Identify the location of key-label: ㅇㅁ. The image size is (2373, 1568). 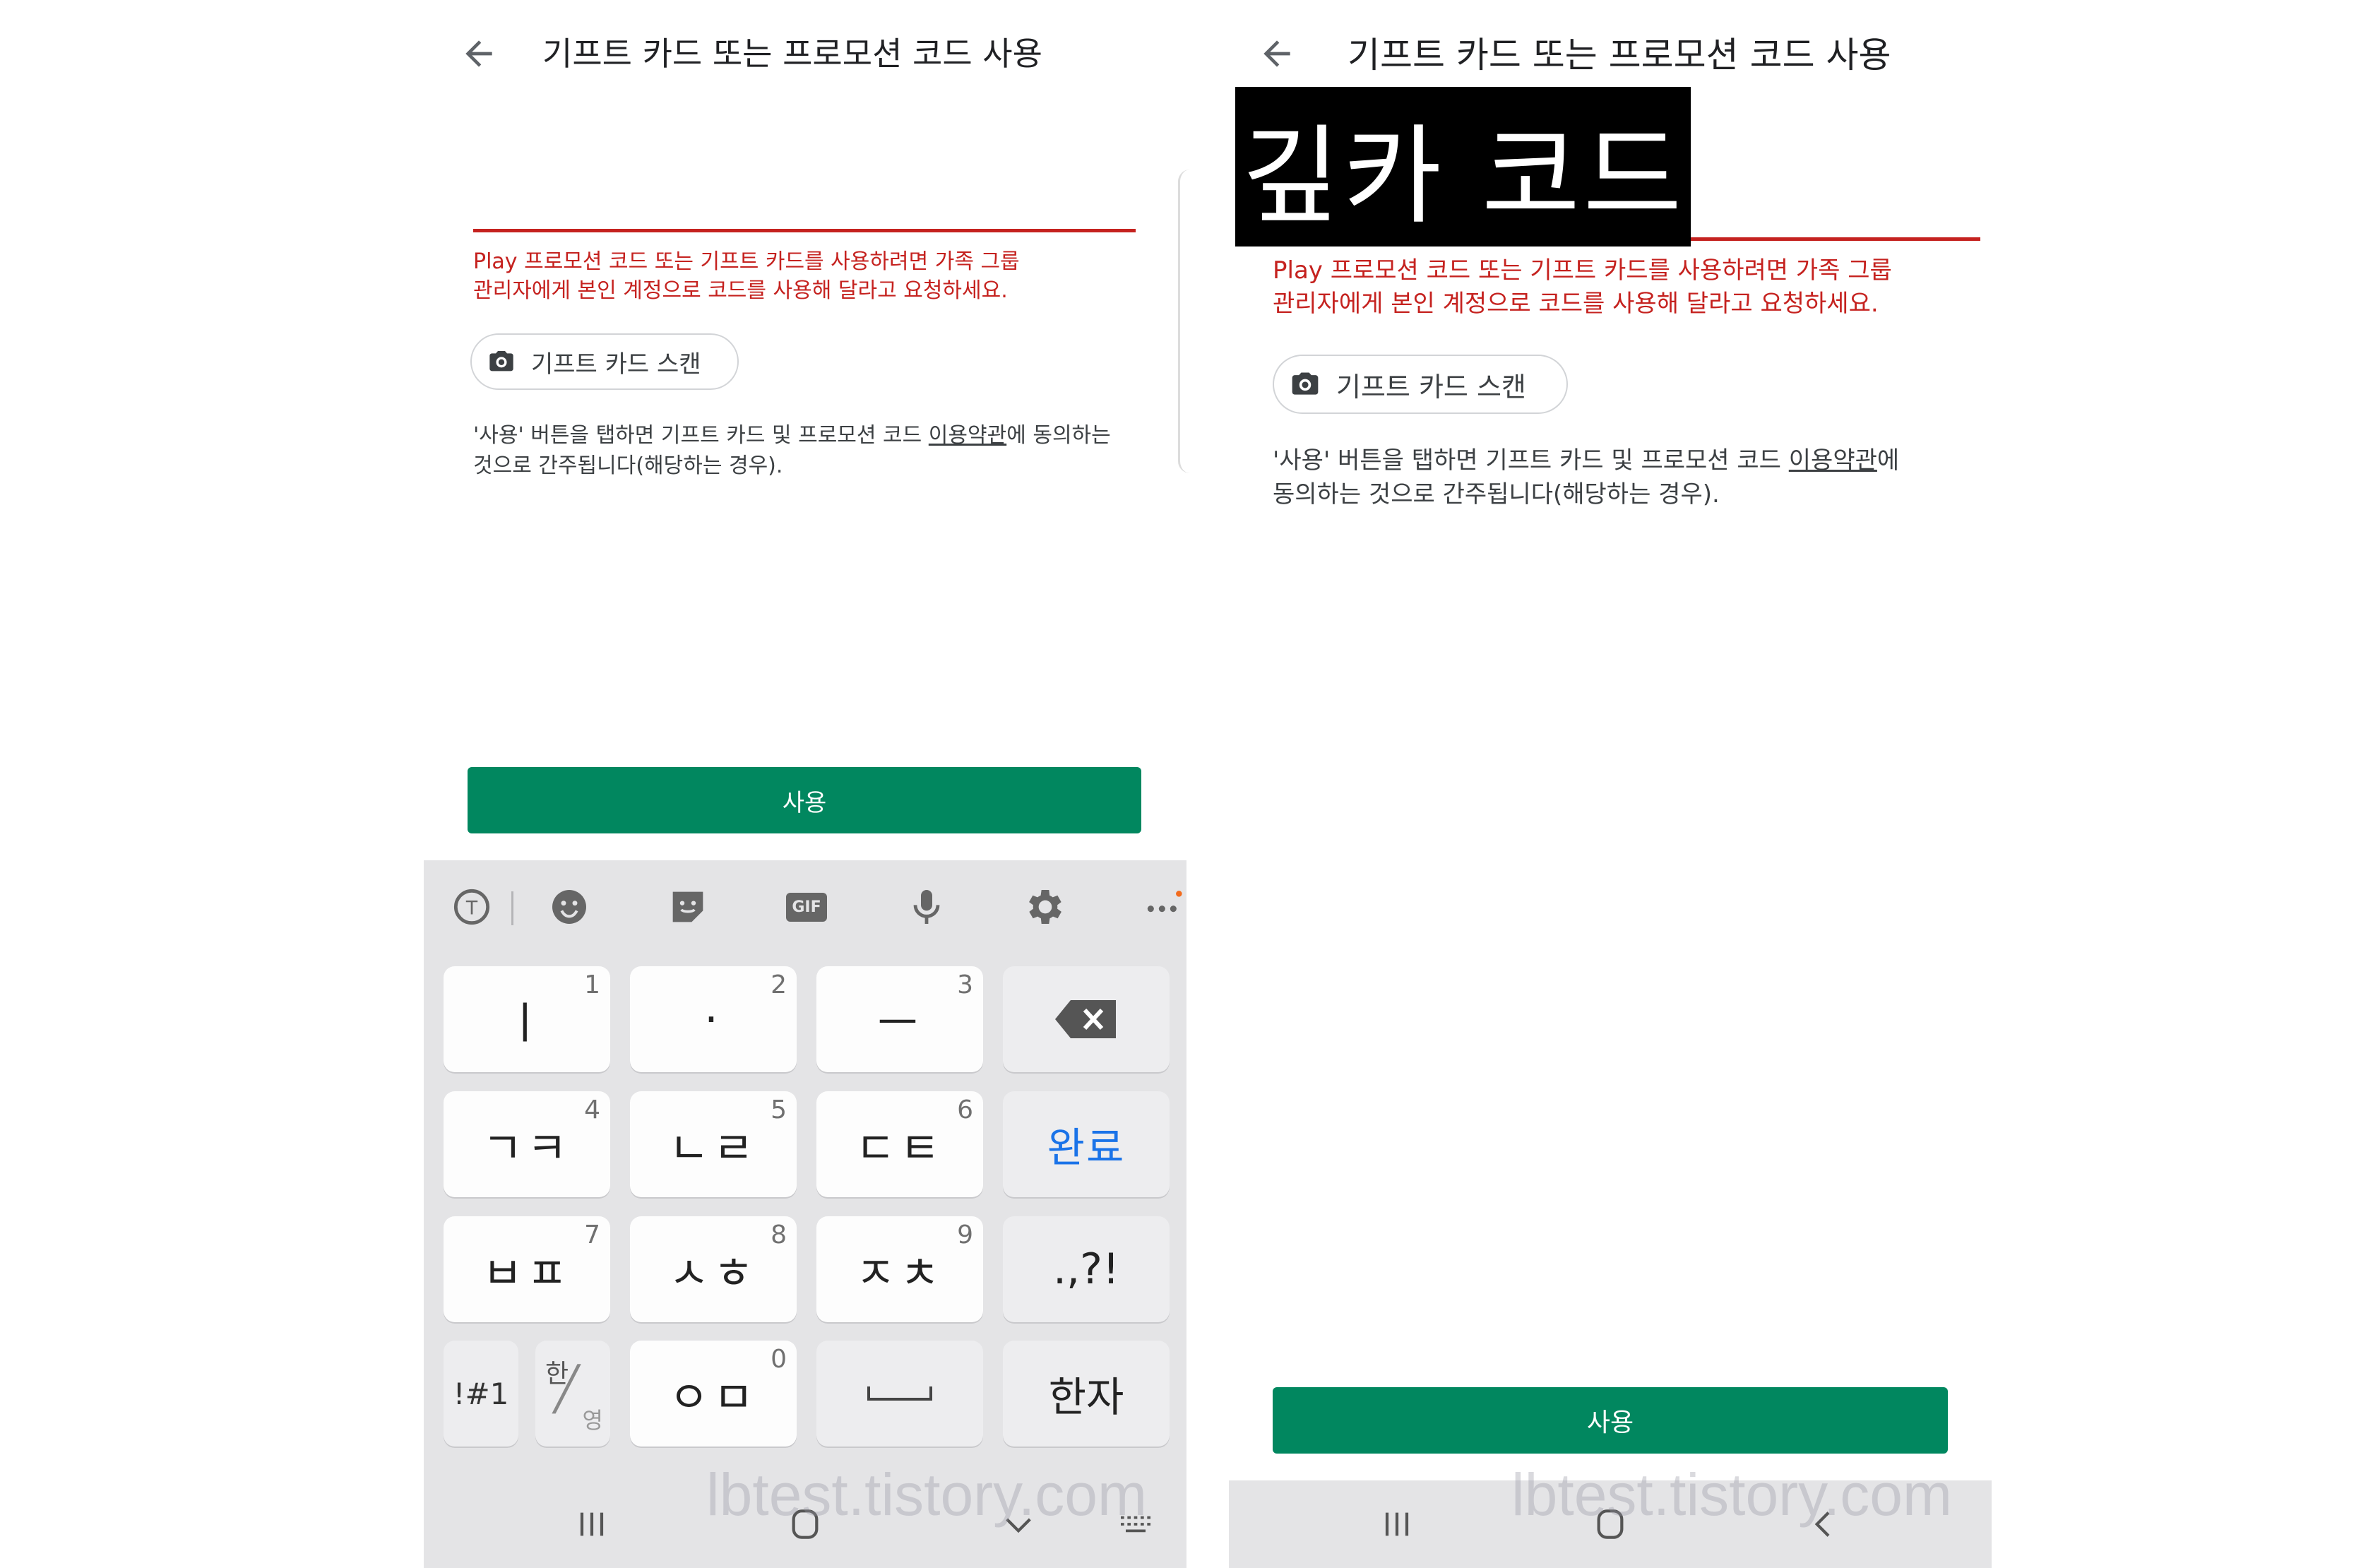
(713, 1397).